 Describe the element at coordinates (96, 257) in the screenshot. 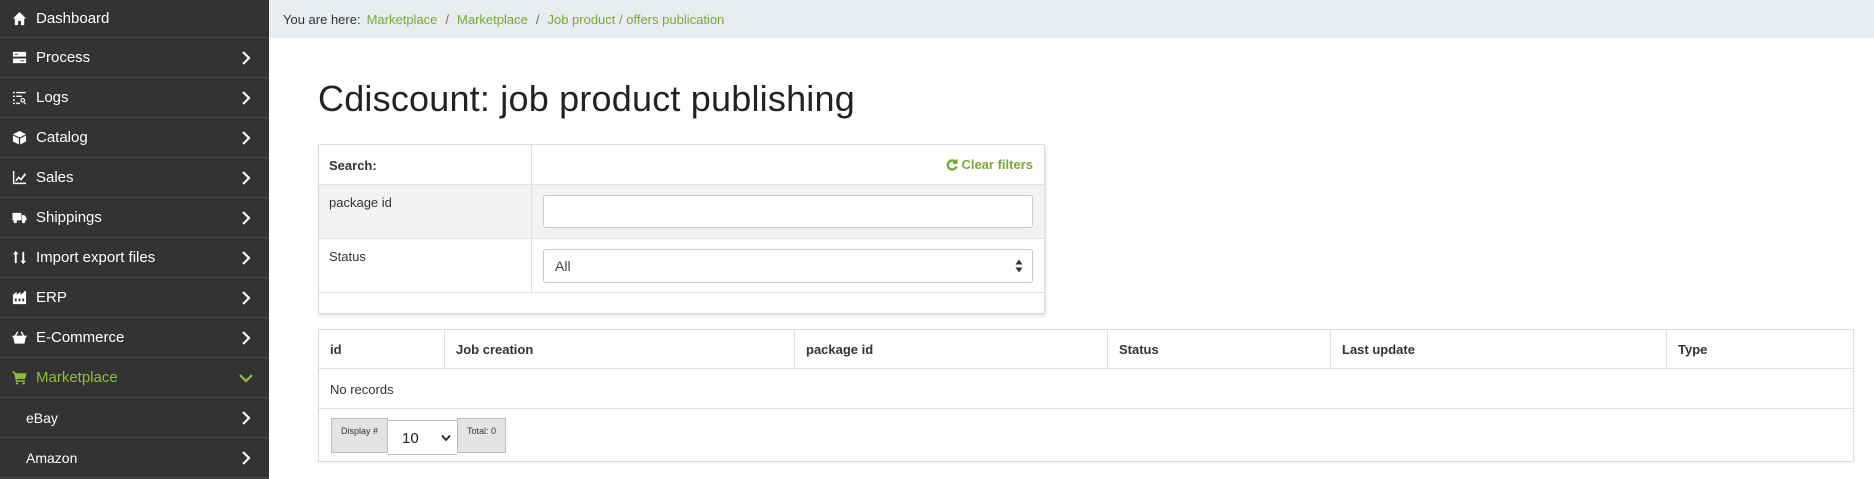

I see `sidebar-item-label: Import export files` at that location.